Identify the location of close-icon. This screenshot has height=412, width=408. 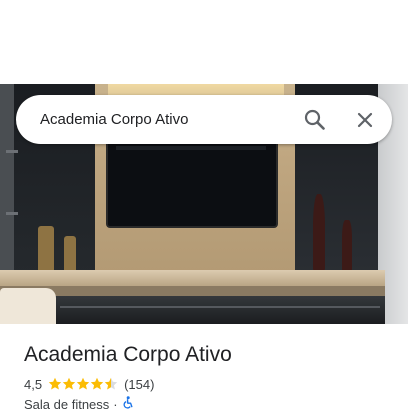
(365, 120).